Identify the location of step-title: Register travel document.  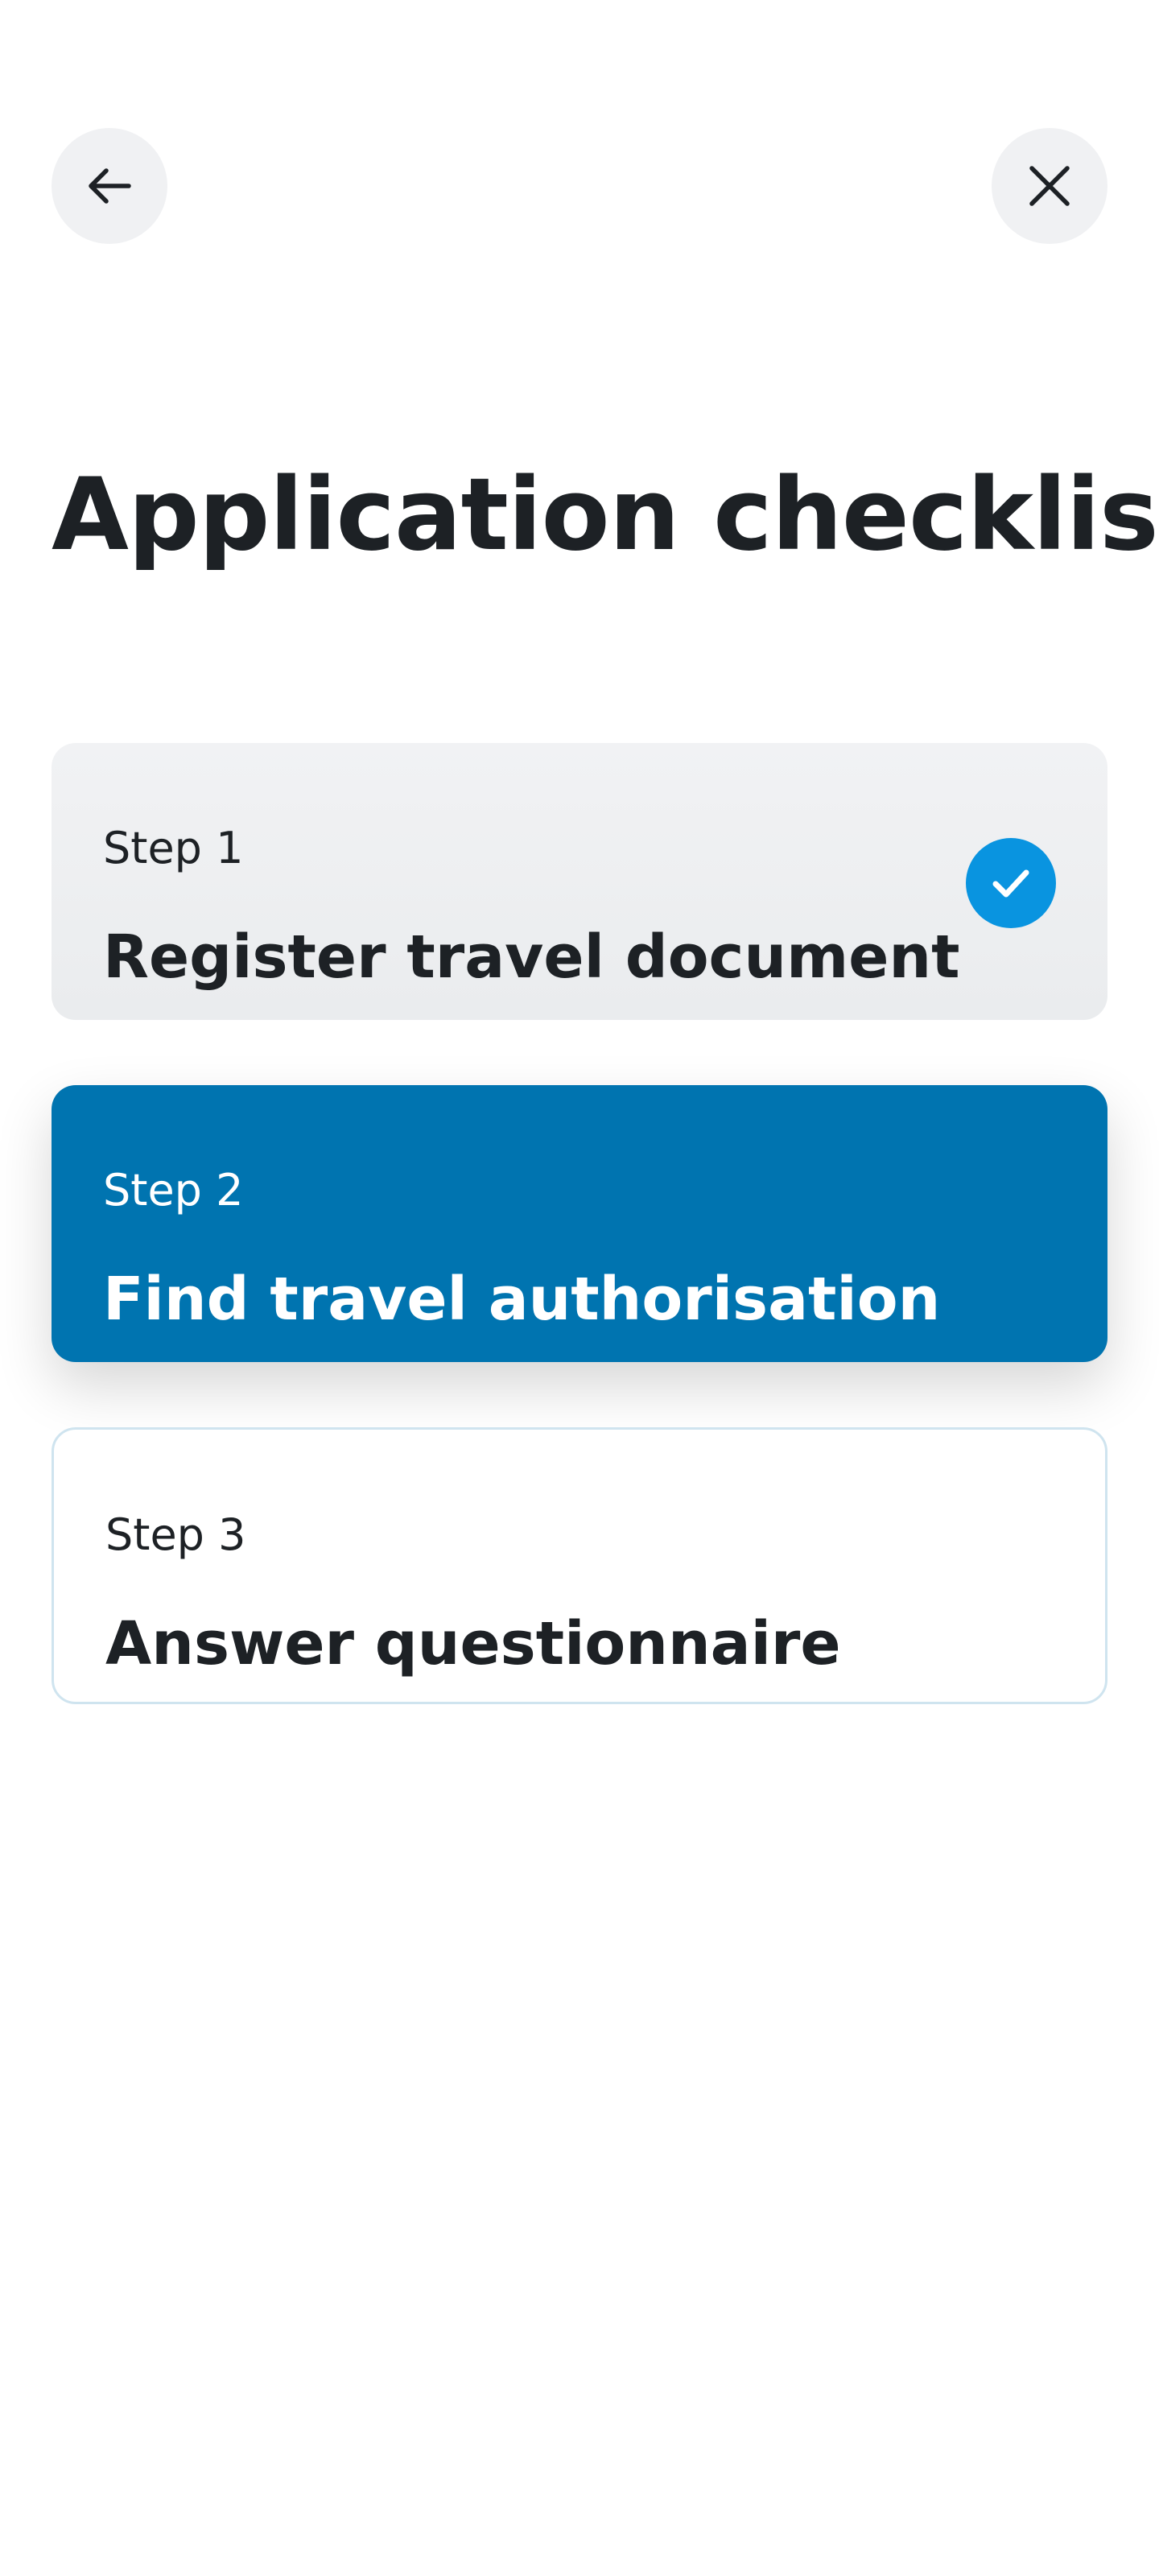
(531, 957).